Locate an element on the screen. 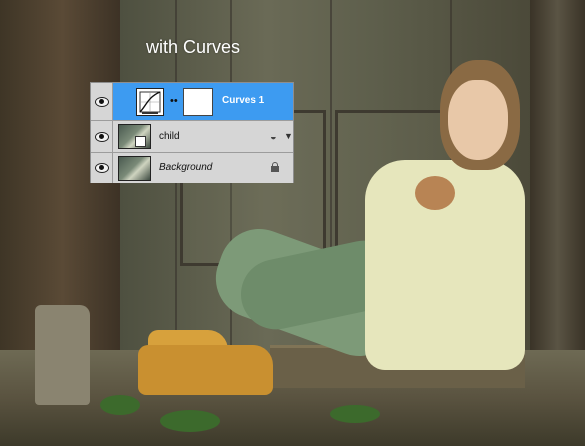 The height and width of the screenshot is (446, 585). link-icon: •• is located at coordinates (174, 101).